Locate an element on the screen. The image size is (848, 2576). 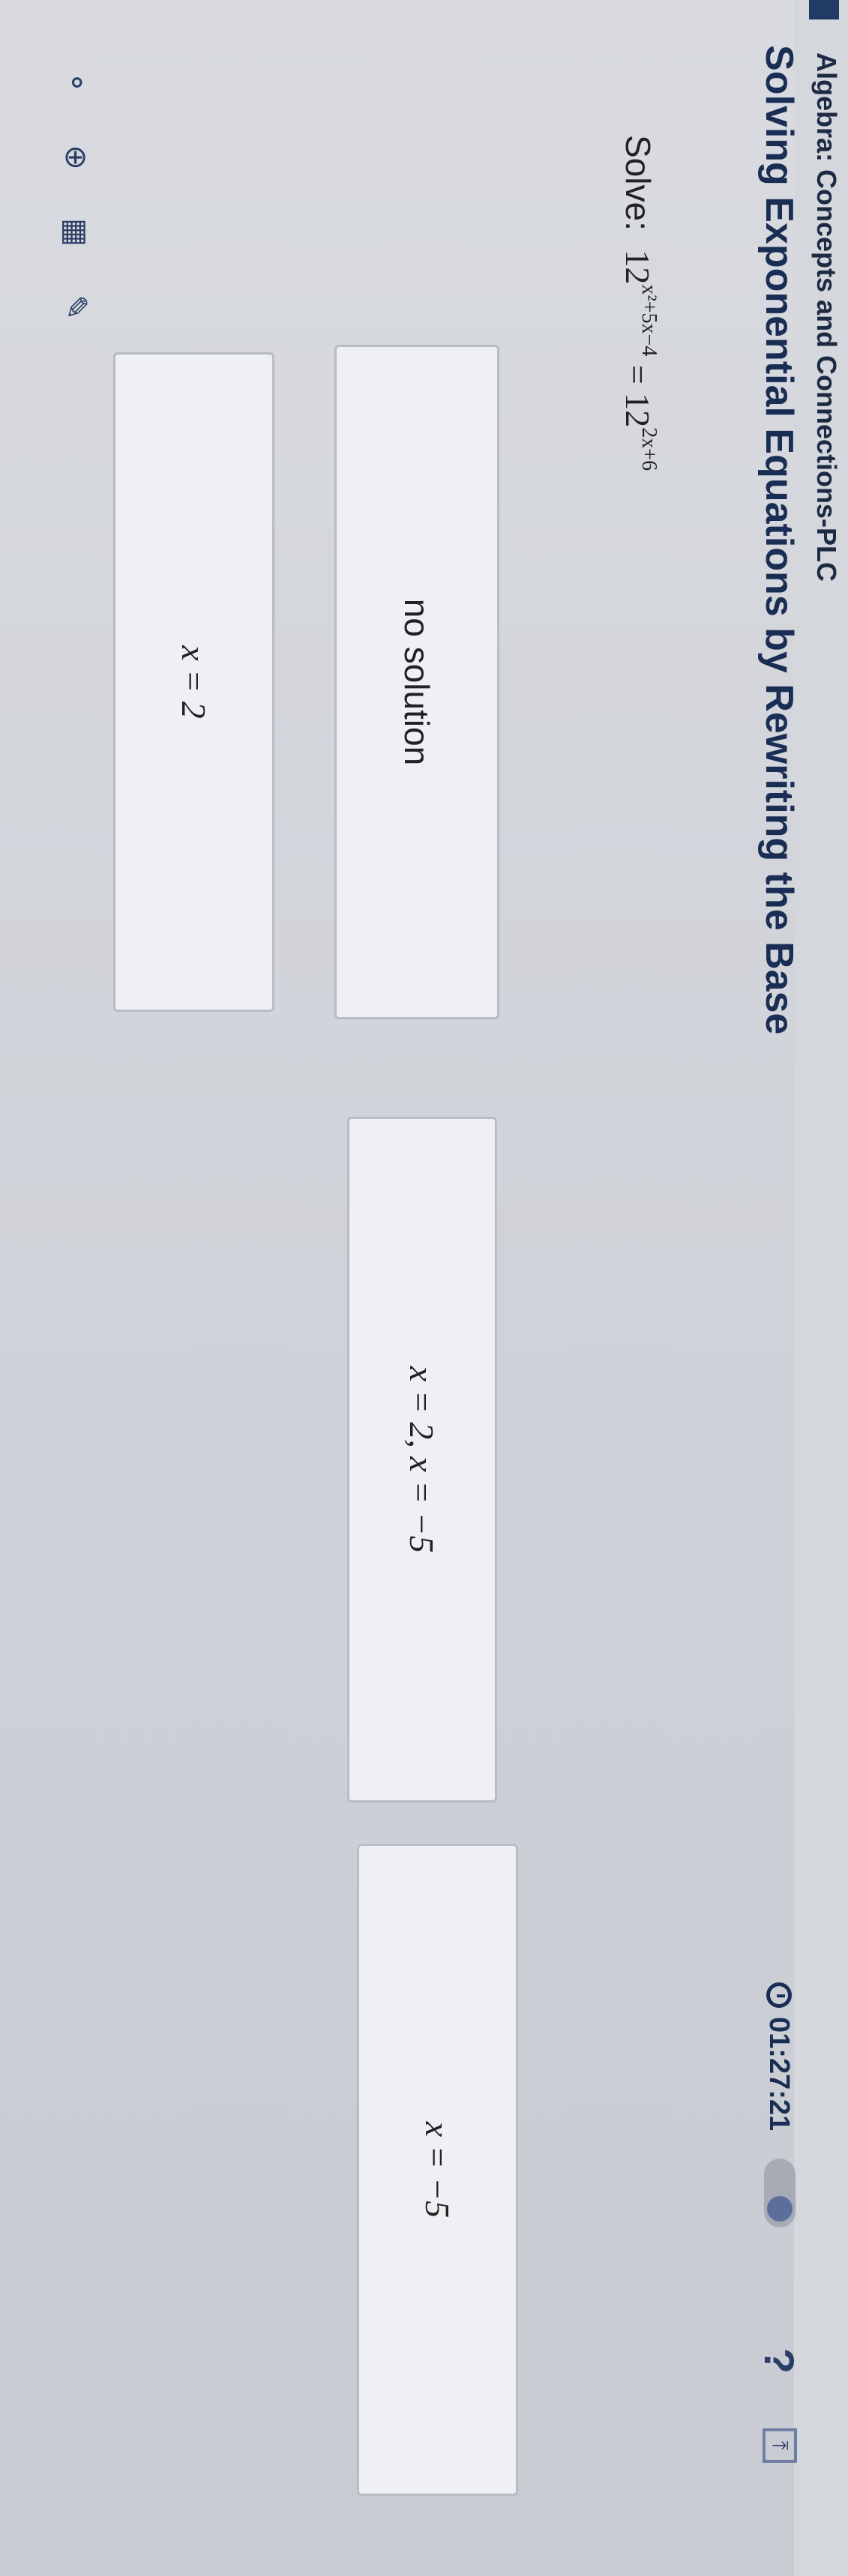
calculator-icon: ▦ is located at coordinates (75, 233).